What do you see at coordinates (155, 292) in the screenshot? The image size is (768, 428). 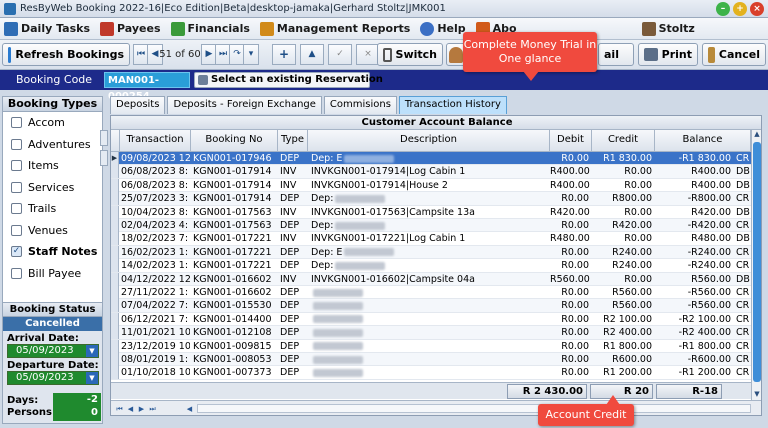 I see `cell-transaction: 27/11/2022 1:` at bounding box center [155, 292].